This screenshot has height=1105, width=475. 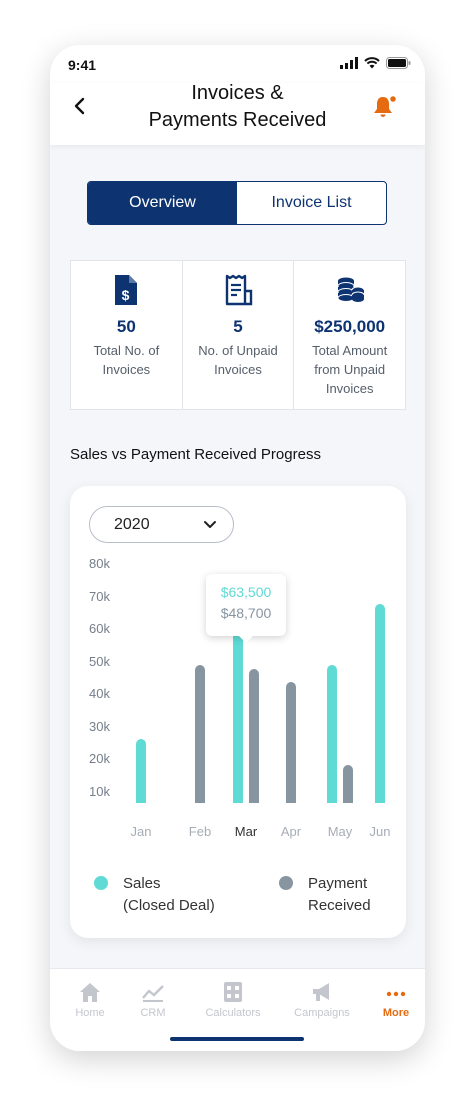 What do you see at coordinates (126, 360) in the screenshot?
I see `stat-label: Total No. of Invoices` at bounding box center [126, 360].